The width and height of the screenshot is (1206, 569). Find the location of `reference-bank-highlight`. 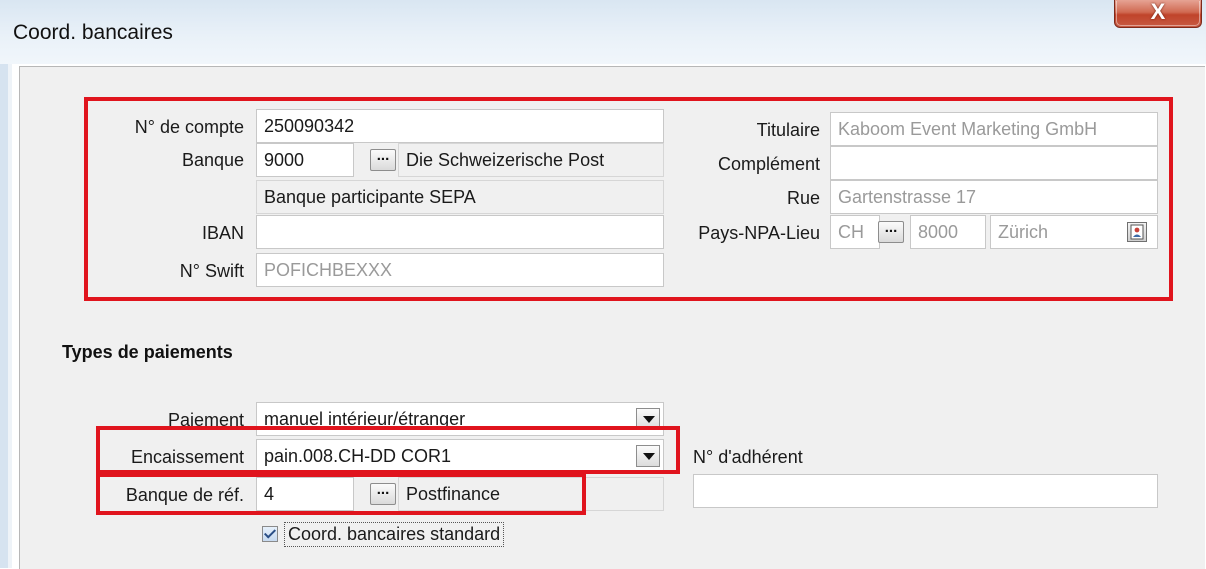

reference-bank-highlight is located at coordinates (341, 494).